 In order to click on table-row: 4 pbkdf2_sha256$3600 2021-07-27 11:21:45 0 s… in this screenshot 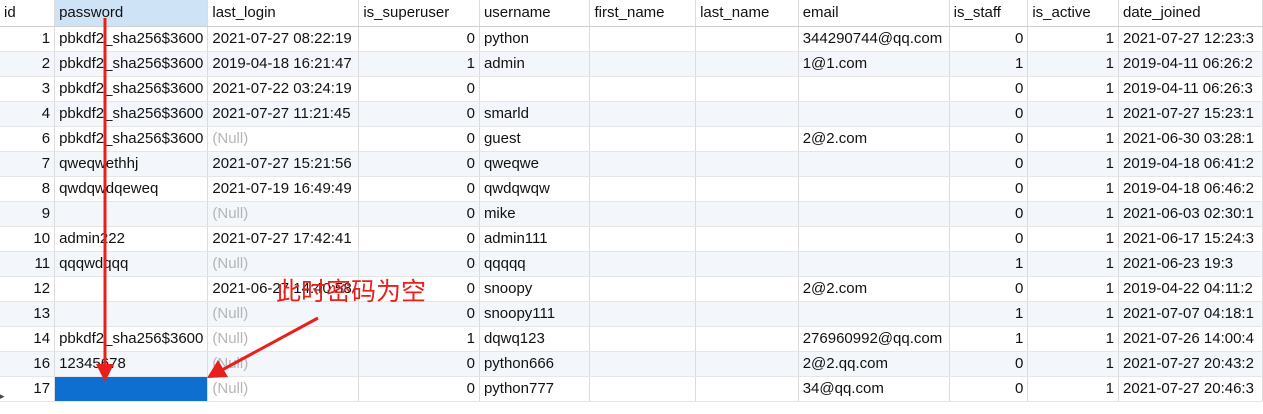, I will do `click(631, 114)`.